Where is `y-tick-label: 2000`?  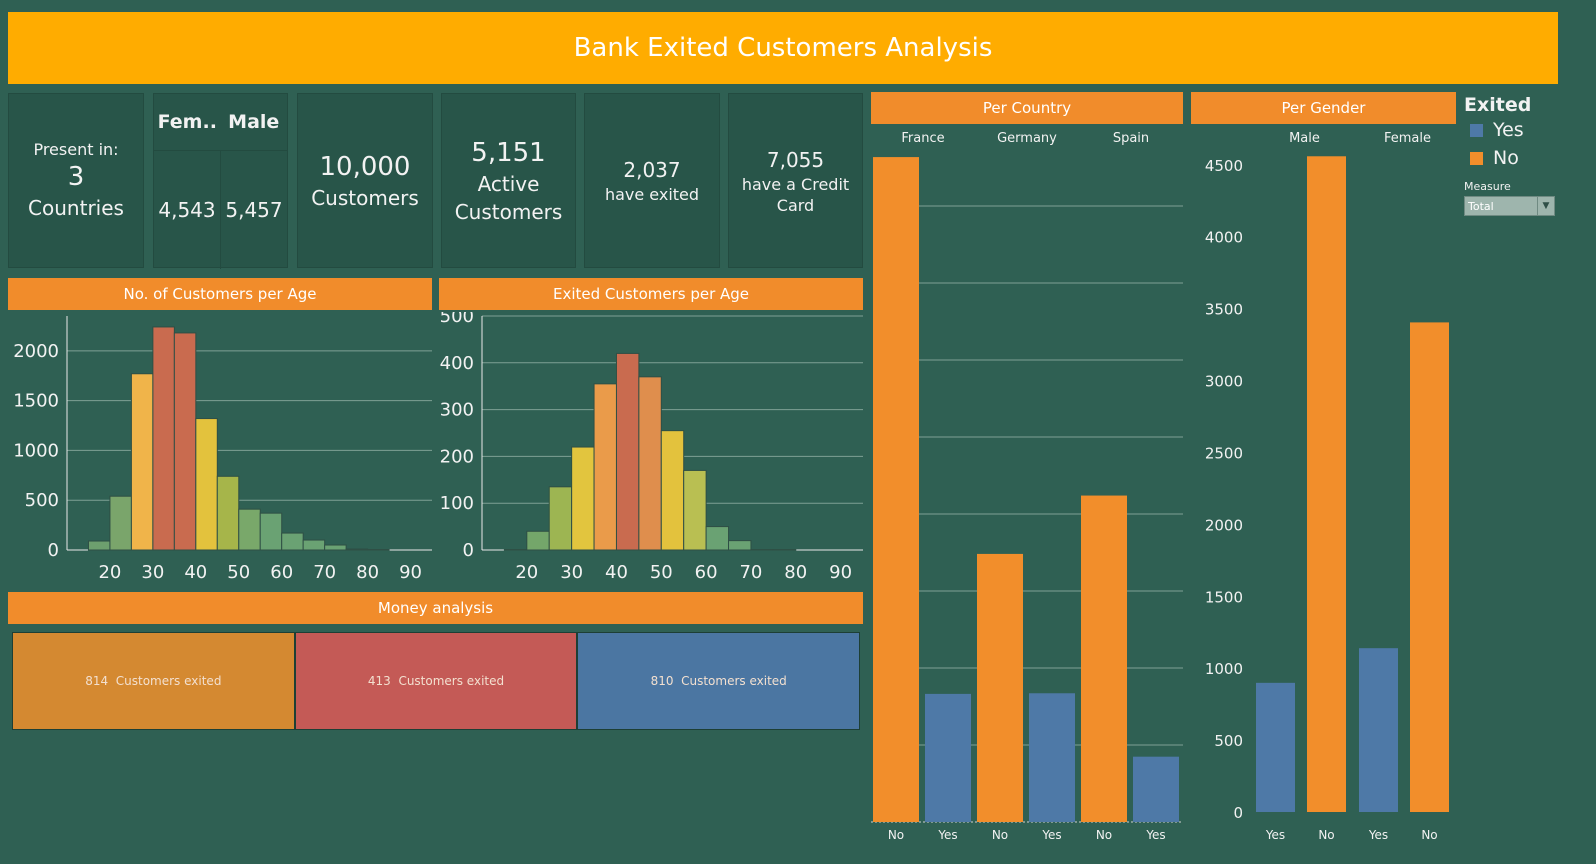 y-tick-label: 2000 is located at coordinates (1224, 525).